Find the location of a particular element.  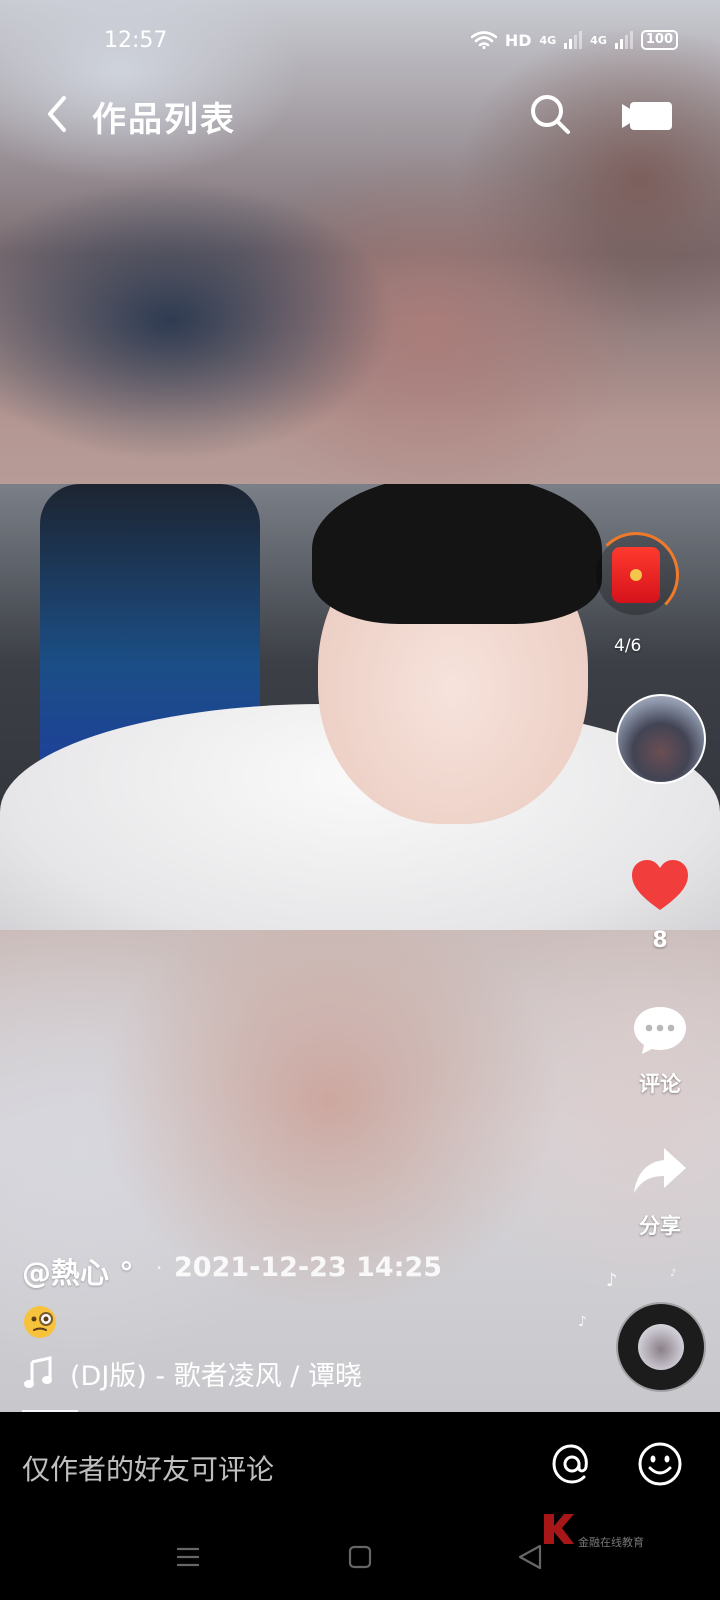

status-icons: HD 4G 4G 100 is located at coordinates (574, 40).